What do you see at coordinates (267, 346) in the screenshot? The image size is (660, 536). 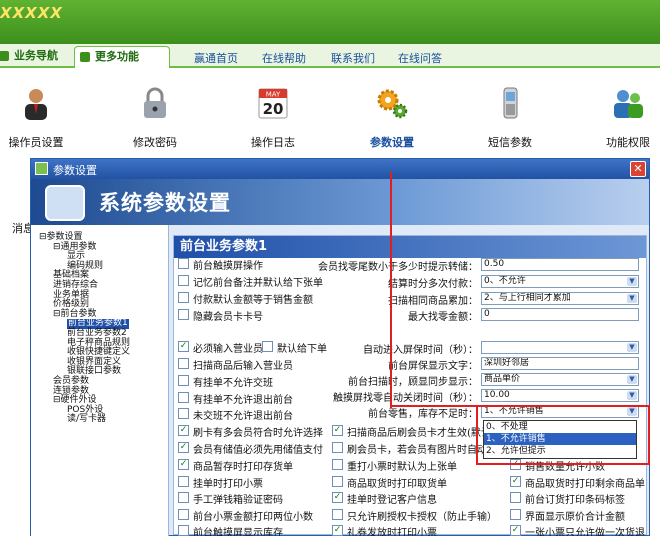 I see `default-pending-checkbox` at bounding box center [267, 346].